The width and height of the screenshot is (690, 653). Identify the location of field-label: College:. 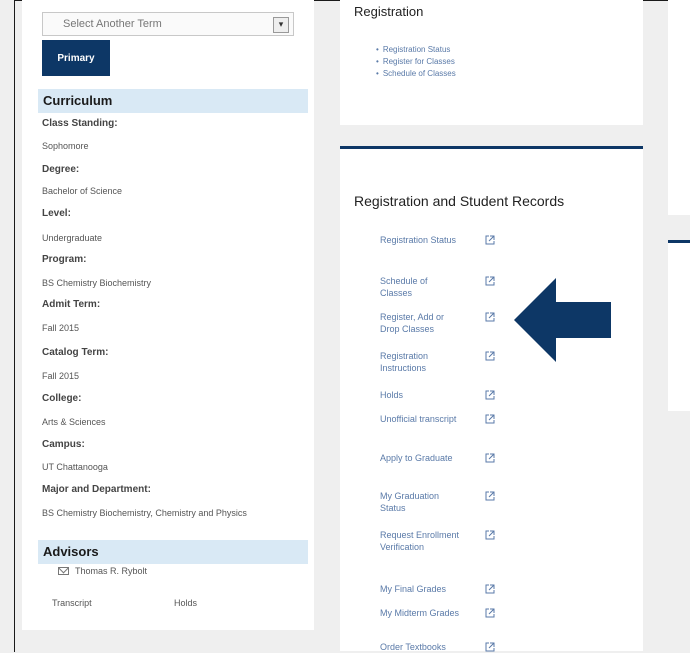
(62, 398).